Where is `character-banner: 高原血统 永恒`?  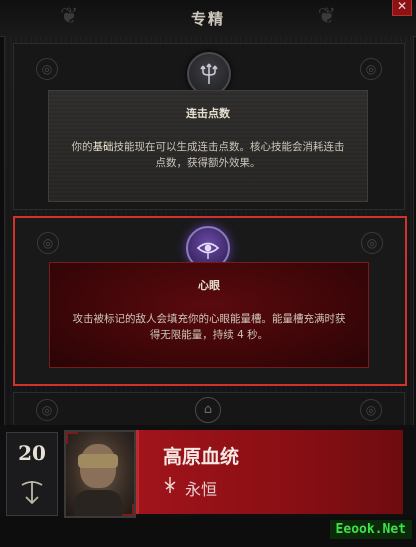 character-banner: 高原血统 永恒 is located at coordinates (269, 472).